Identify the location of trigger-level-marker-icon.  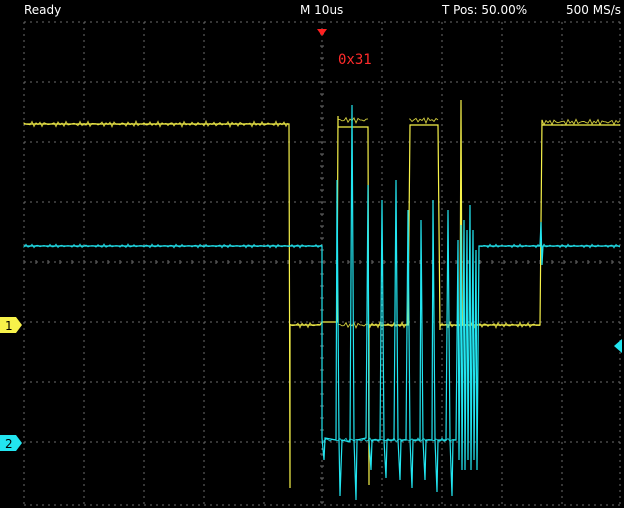
(618, 346).